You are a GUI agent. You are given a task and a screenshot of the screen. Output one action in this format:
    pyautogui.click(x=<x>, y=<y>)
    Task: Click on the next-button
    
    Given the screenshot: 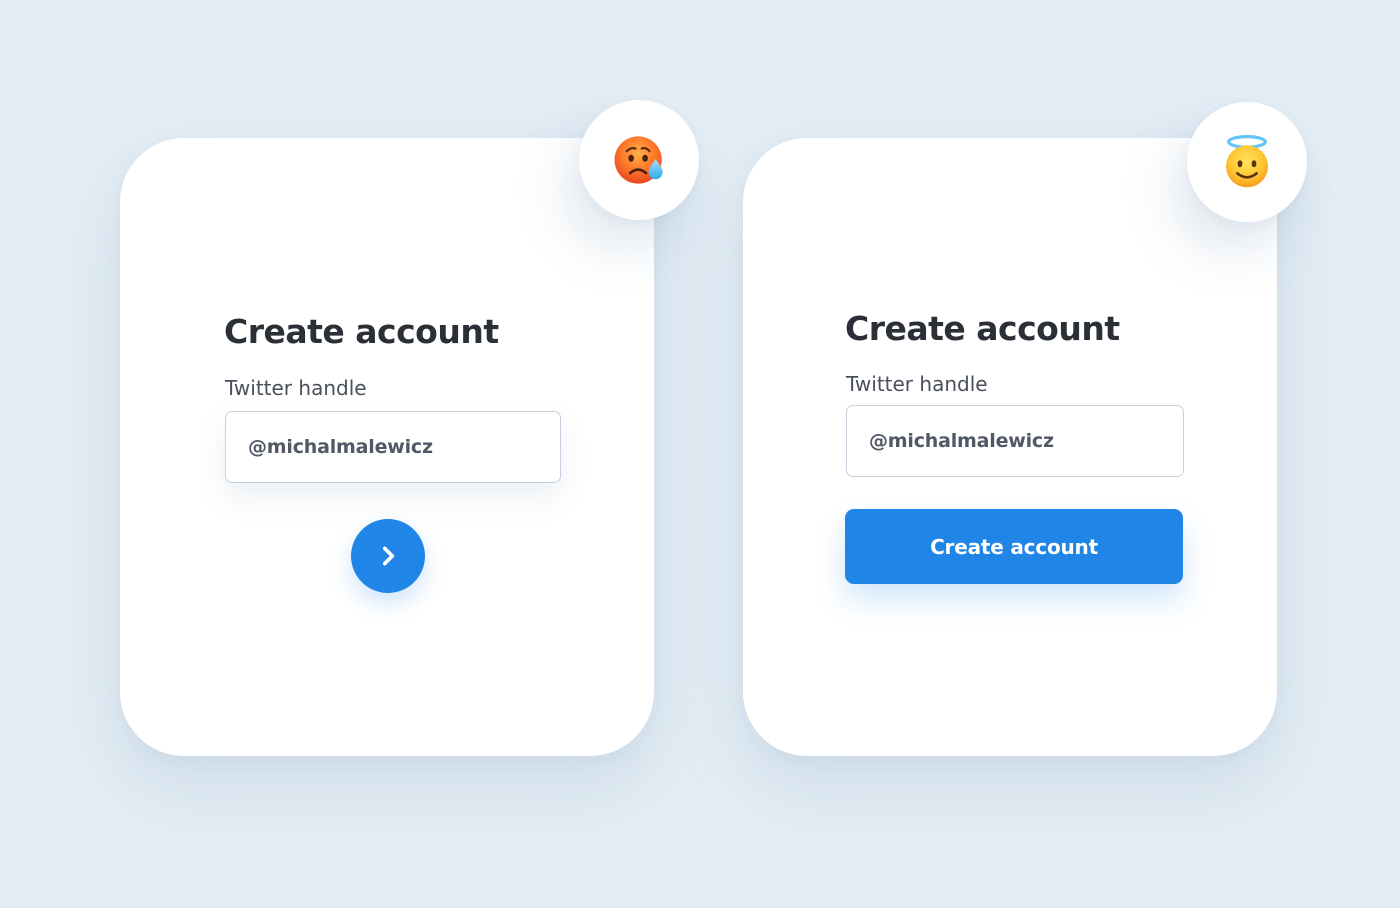 What is the action you would take?
    pyautogui.click(x=388, y=556)
    